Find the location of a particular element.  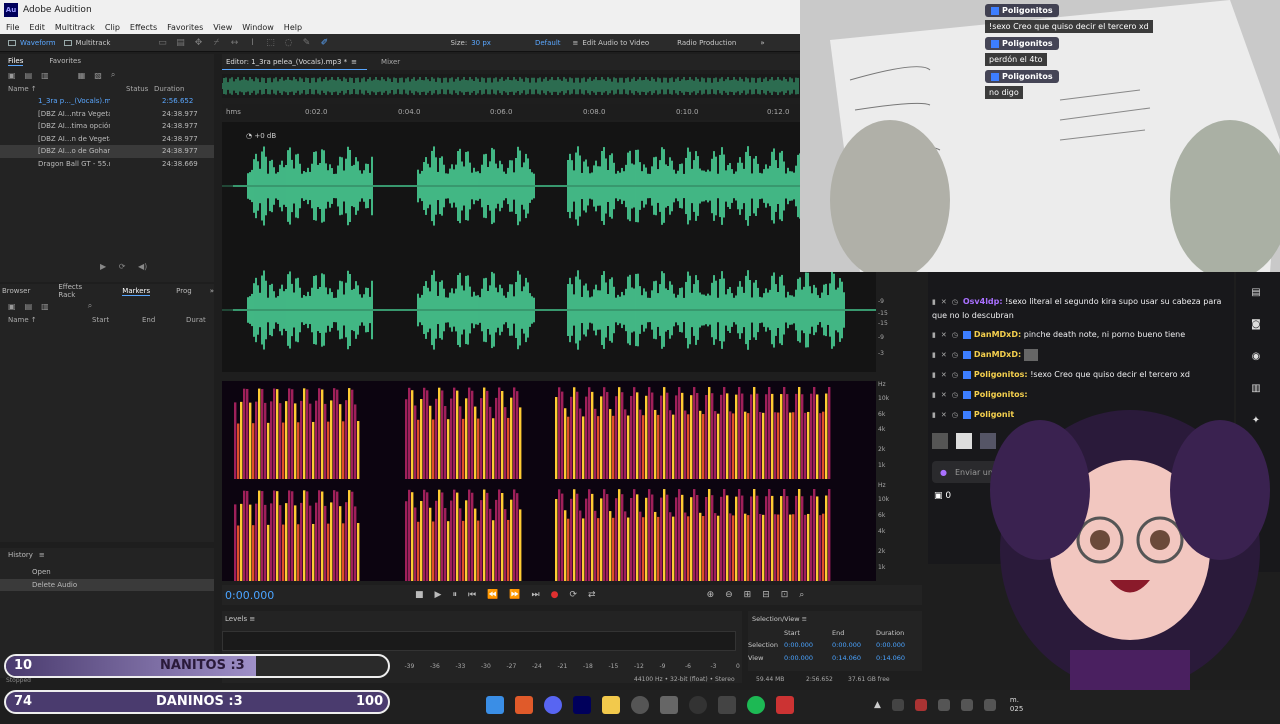

col-duration: Duration is located at coordinates (169, 89).